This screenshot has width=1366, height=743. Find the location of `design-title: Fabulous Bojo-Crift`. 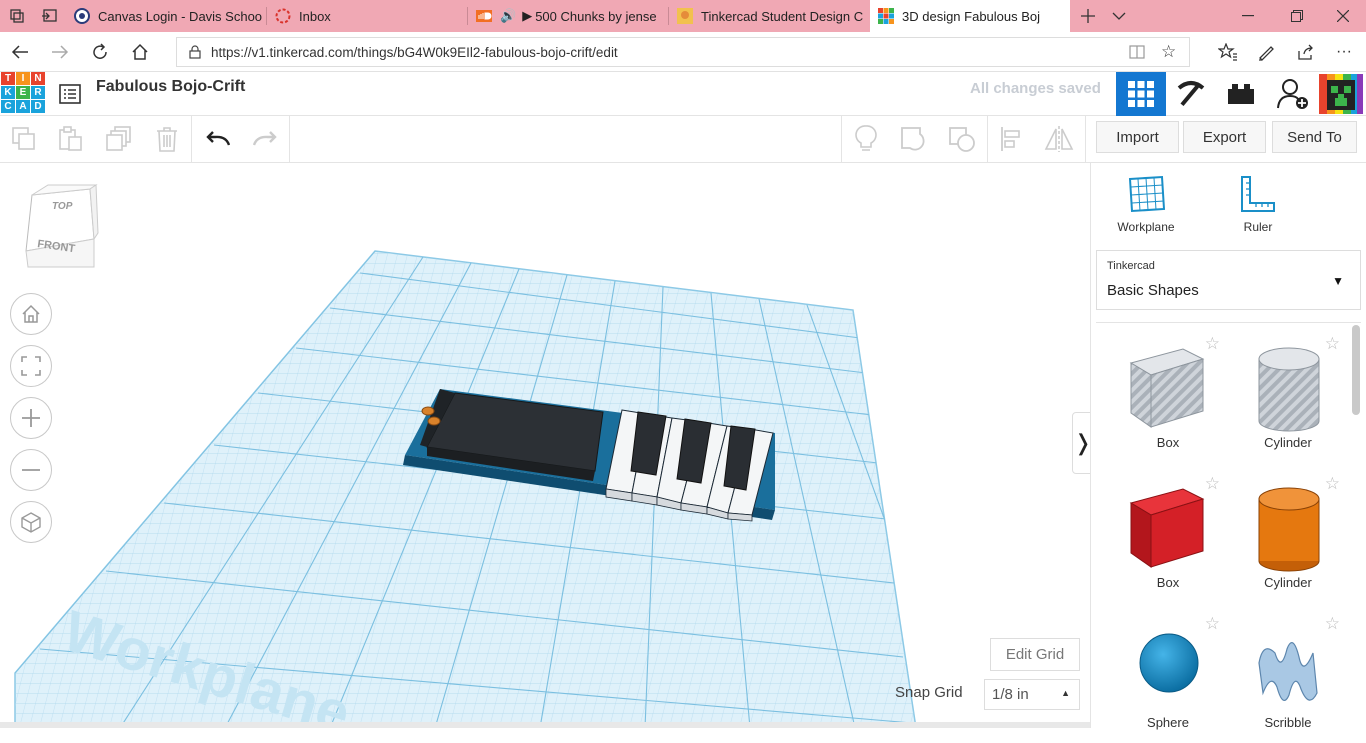

design-title: Fabulous Bojo-Crift is located at coordinates (170, 87).